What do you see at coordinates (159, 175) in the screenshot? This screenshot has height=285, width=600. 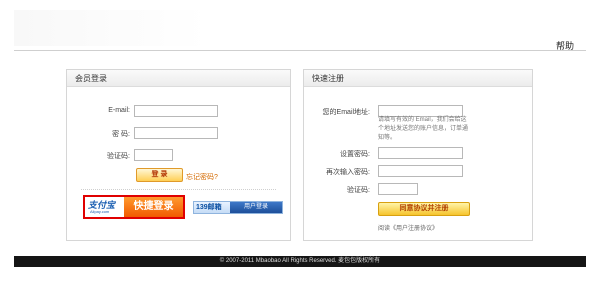 I see `login-button: 登 录` at bounding box center [159, 175].